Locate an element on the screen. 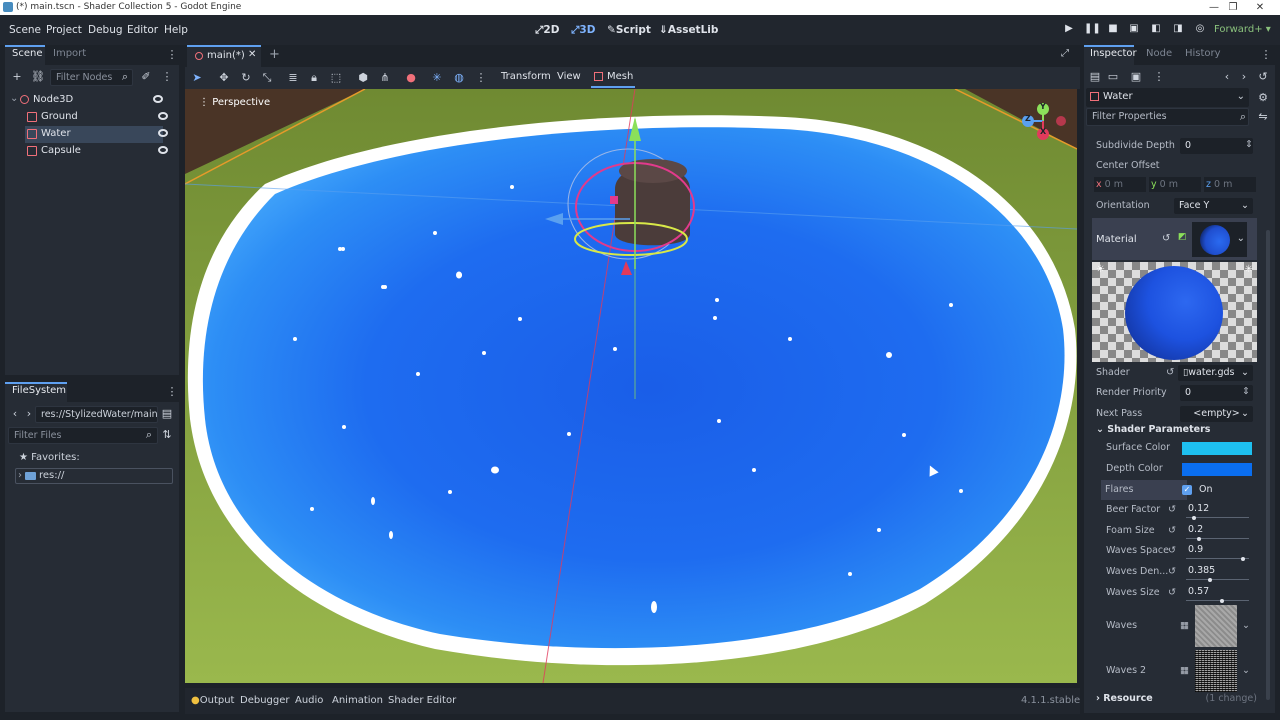  add-node-icon: + is located at coordinates (17, 77).